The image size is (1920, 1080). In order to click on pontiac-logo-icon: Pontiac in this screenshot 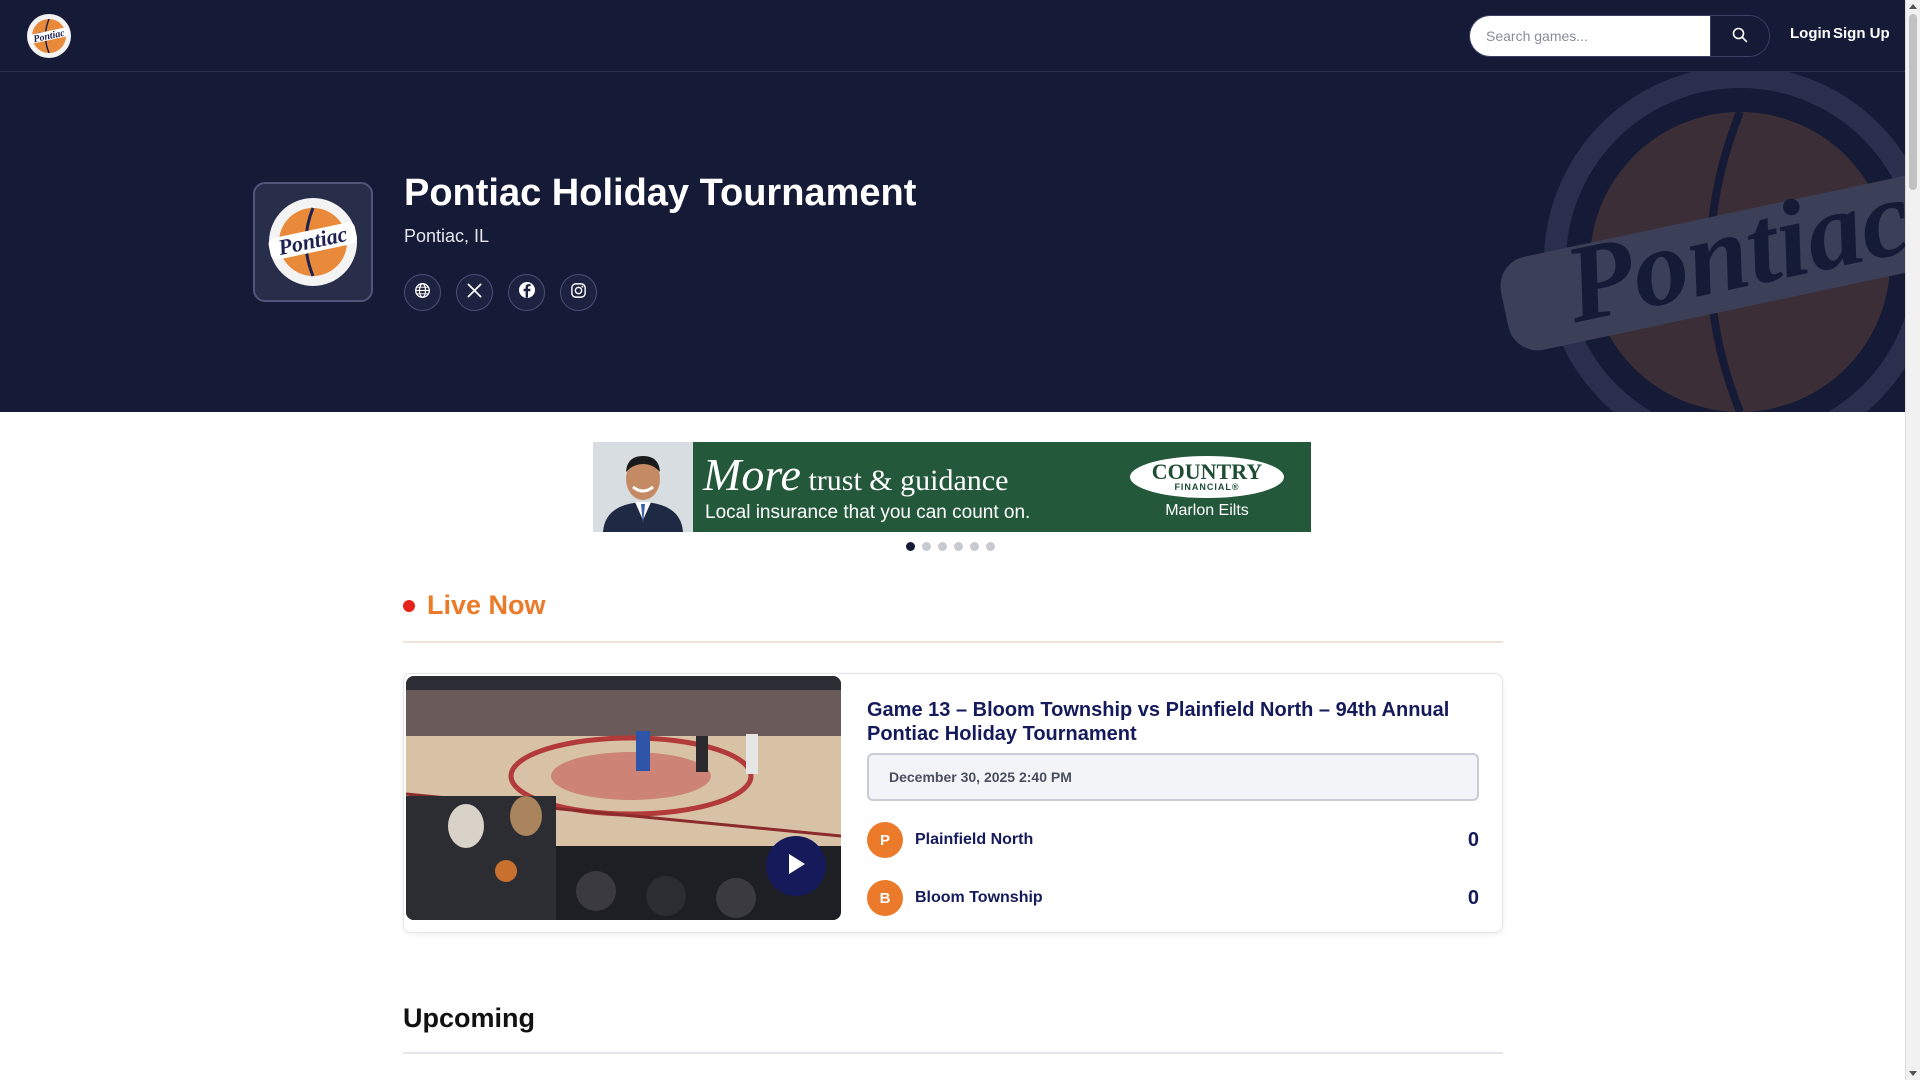, I will do `click(49, 36)`.